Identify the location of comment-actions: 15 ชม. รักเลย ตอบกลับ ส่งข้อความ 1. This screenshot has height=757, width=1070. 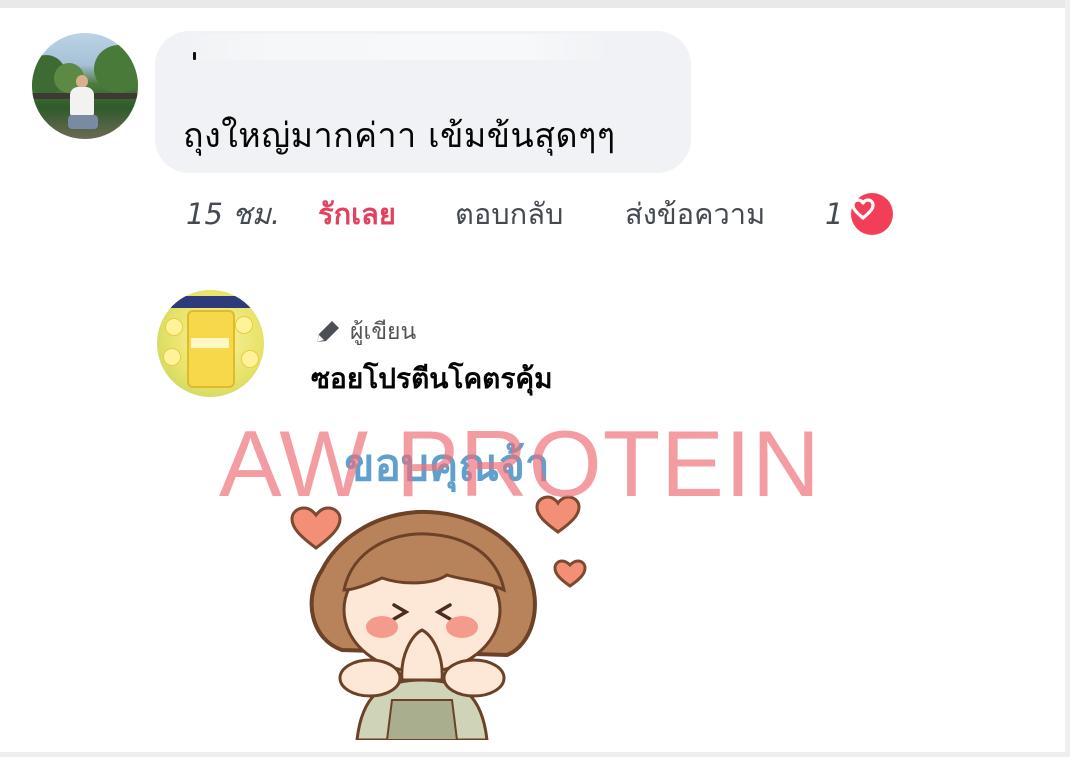
(539, 214).